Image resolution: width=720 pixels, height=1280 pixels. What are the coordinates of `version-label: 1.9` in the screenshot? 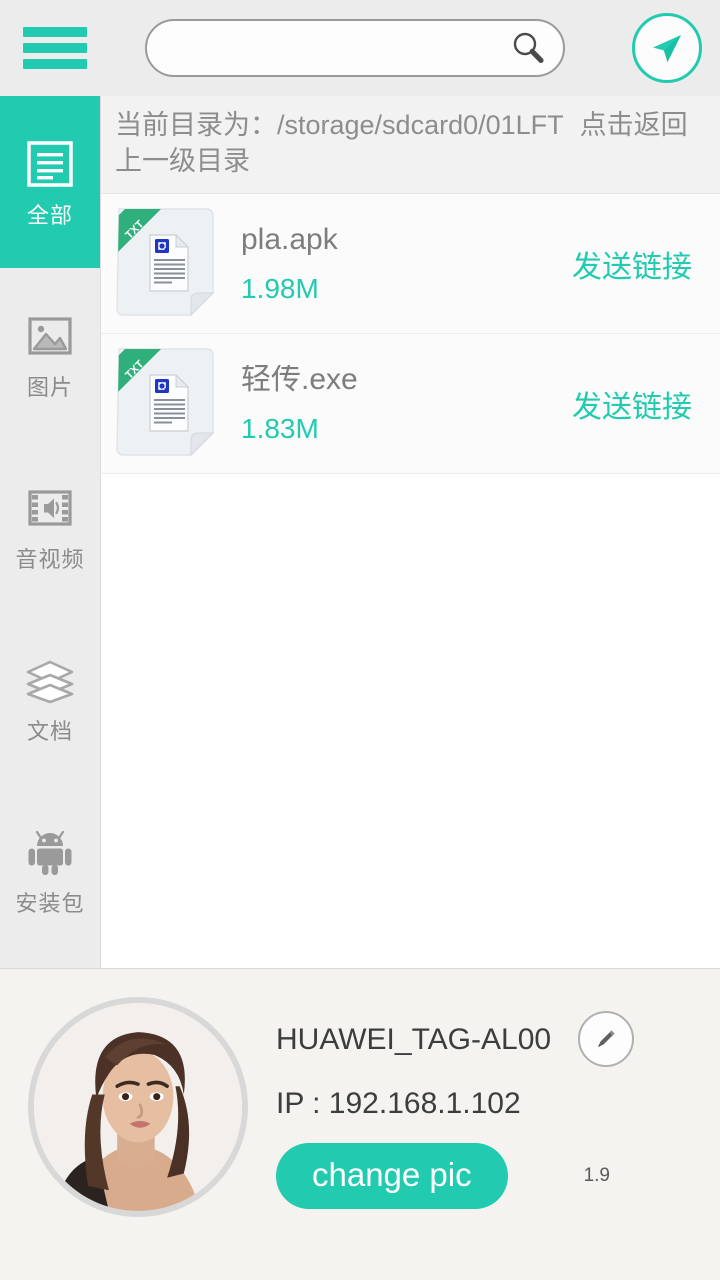 It's located at (596, 1175).